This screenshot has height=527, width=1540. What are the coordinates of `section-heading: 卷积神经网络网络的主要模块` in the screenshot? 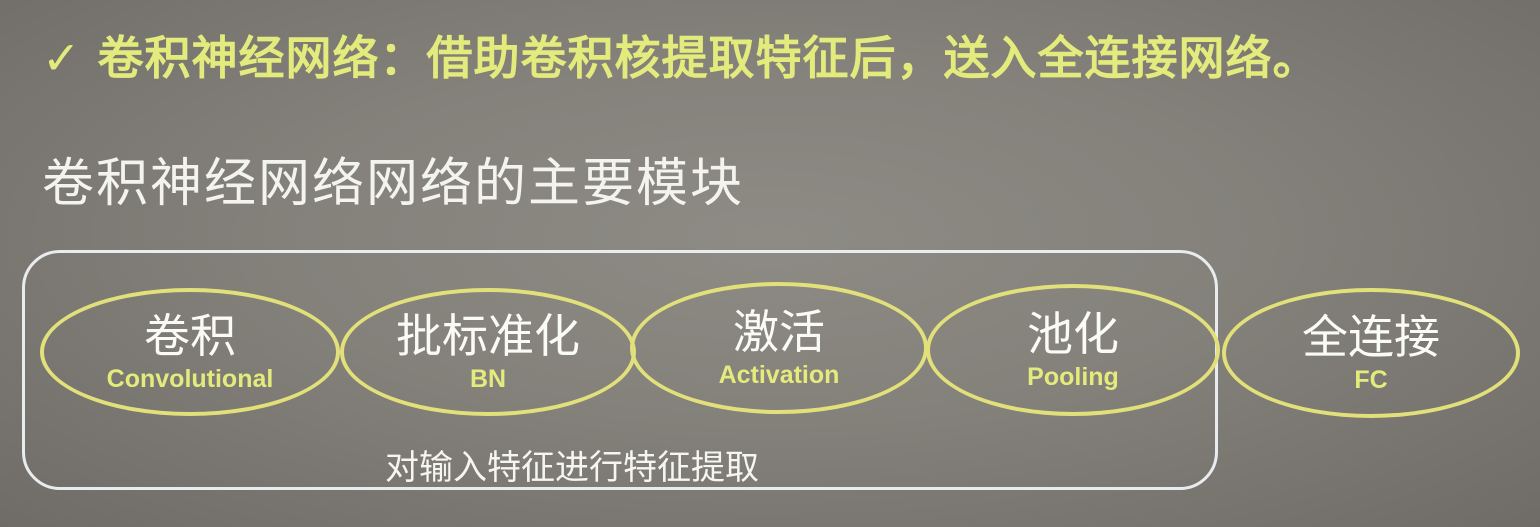 It's located at (393, 184).